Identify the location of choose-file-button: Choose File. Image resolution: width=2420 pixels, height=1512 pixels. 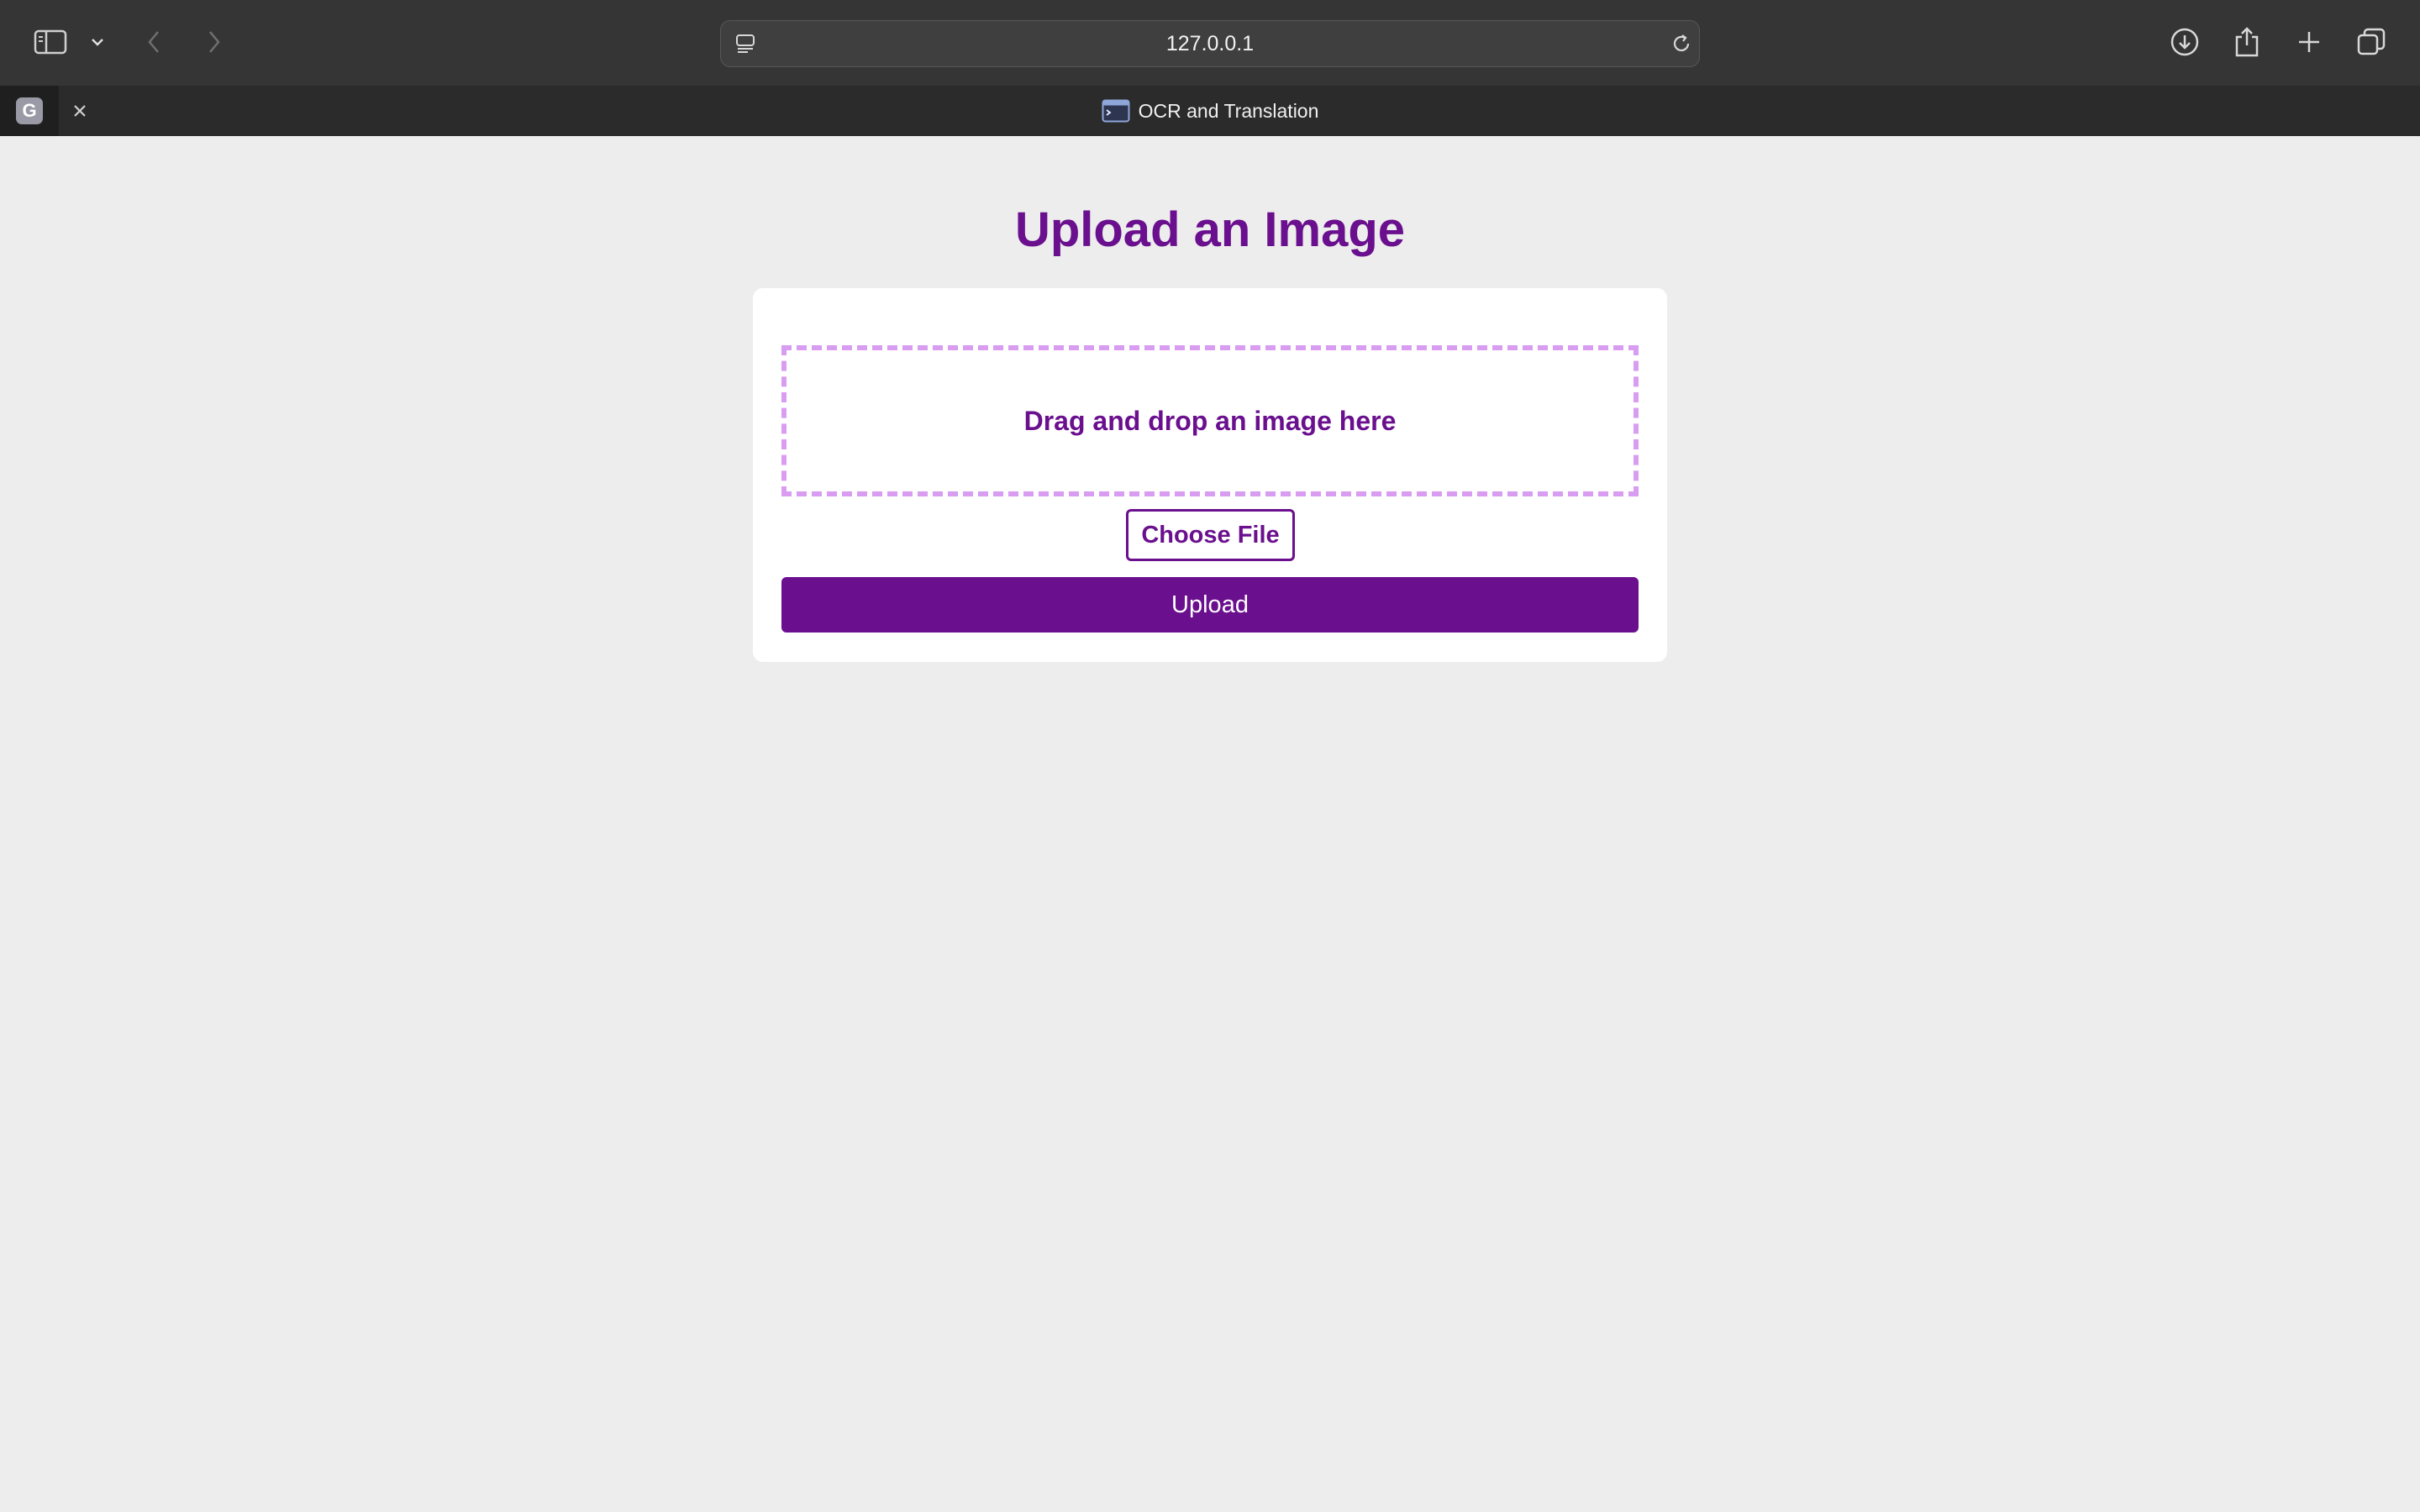
(1210, 535).